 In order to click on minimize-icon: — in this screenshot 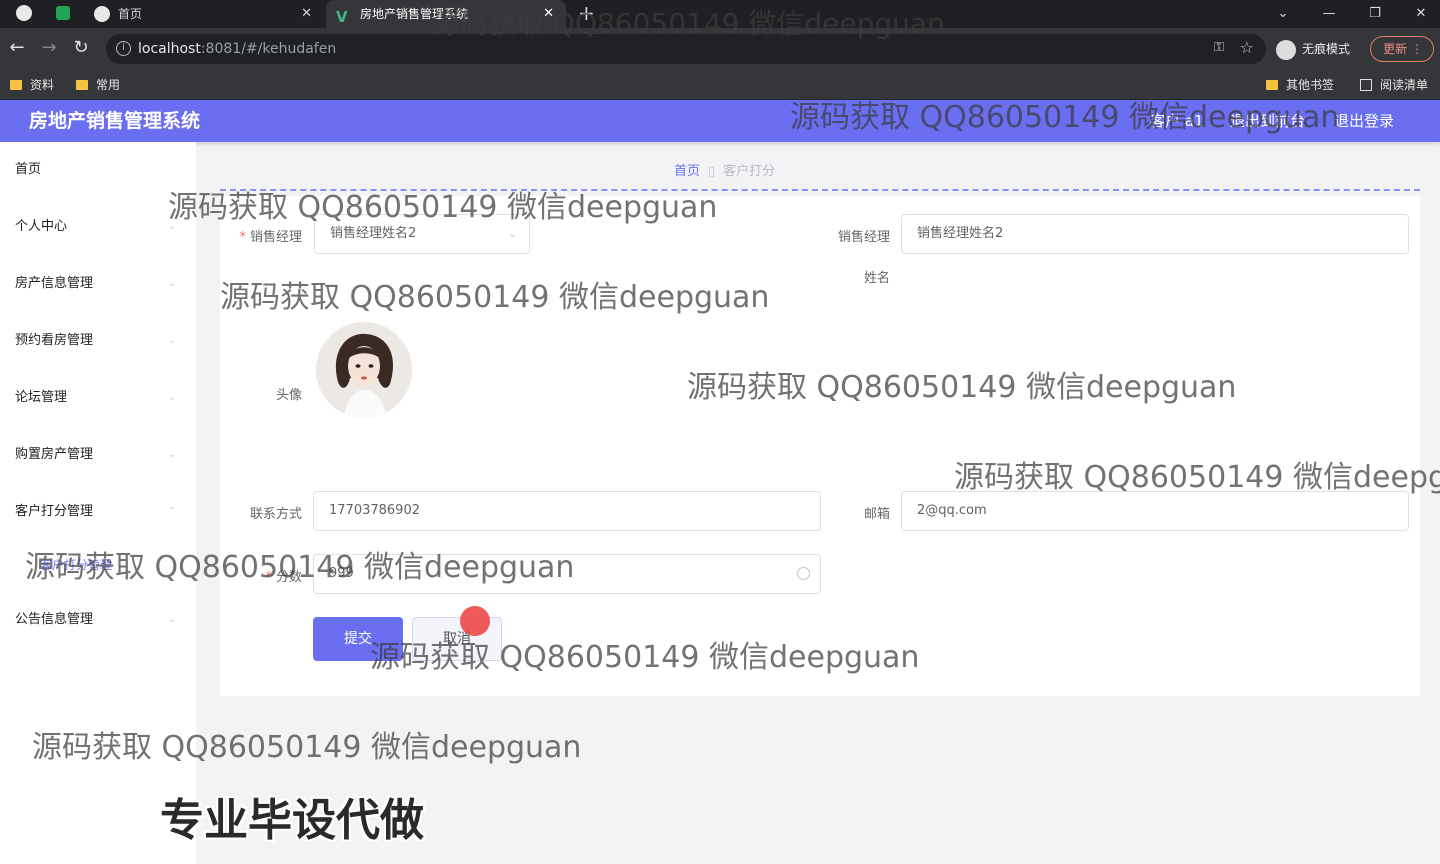, I will do `click(1329, 14)`.